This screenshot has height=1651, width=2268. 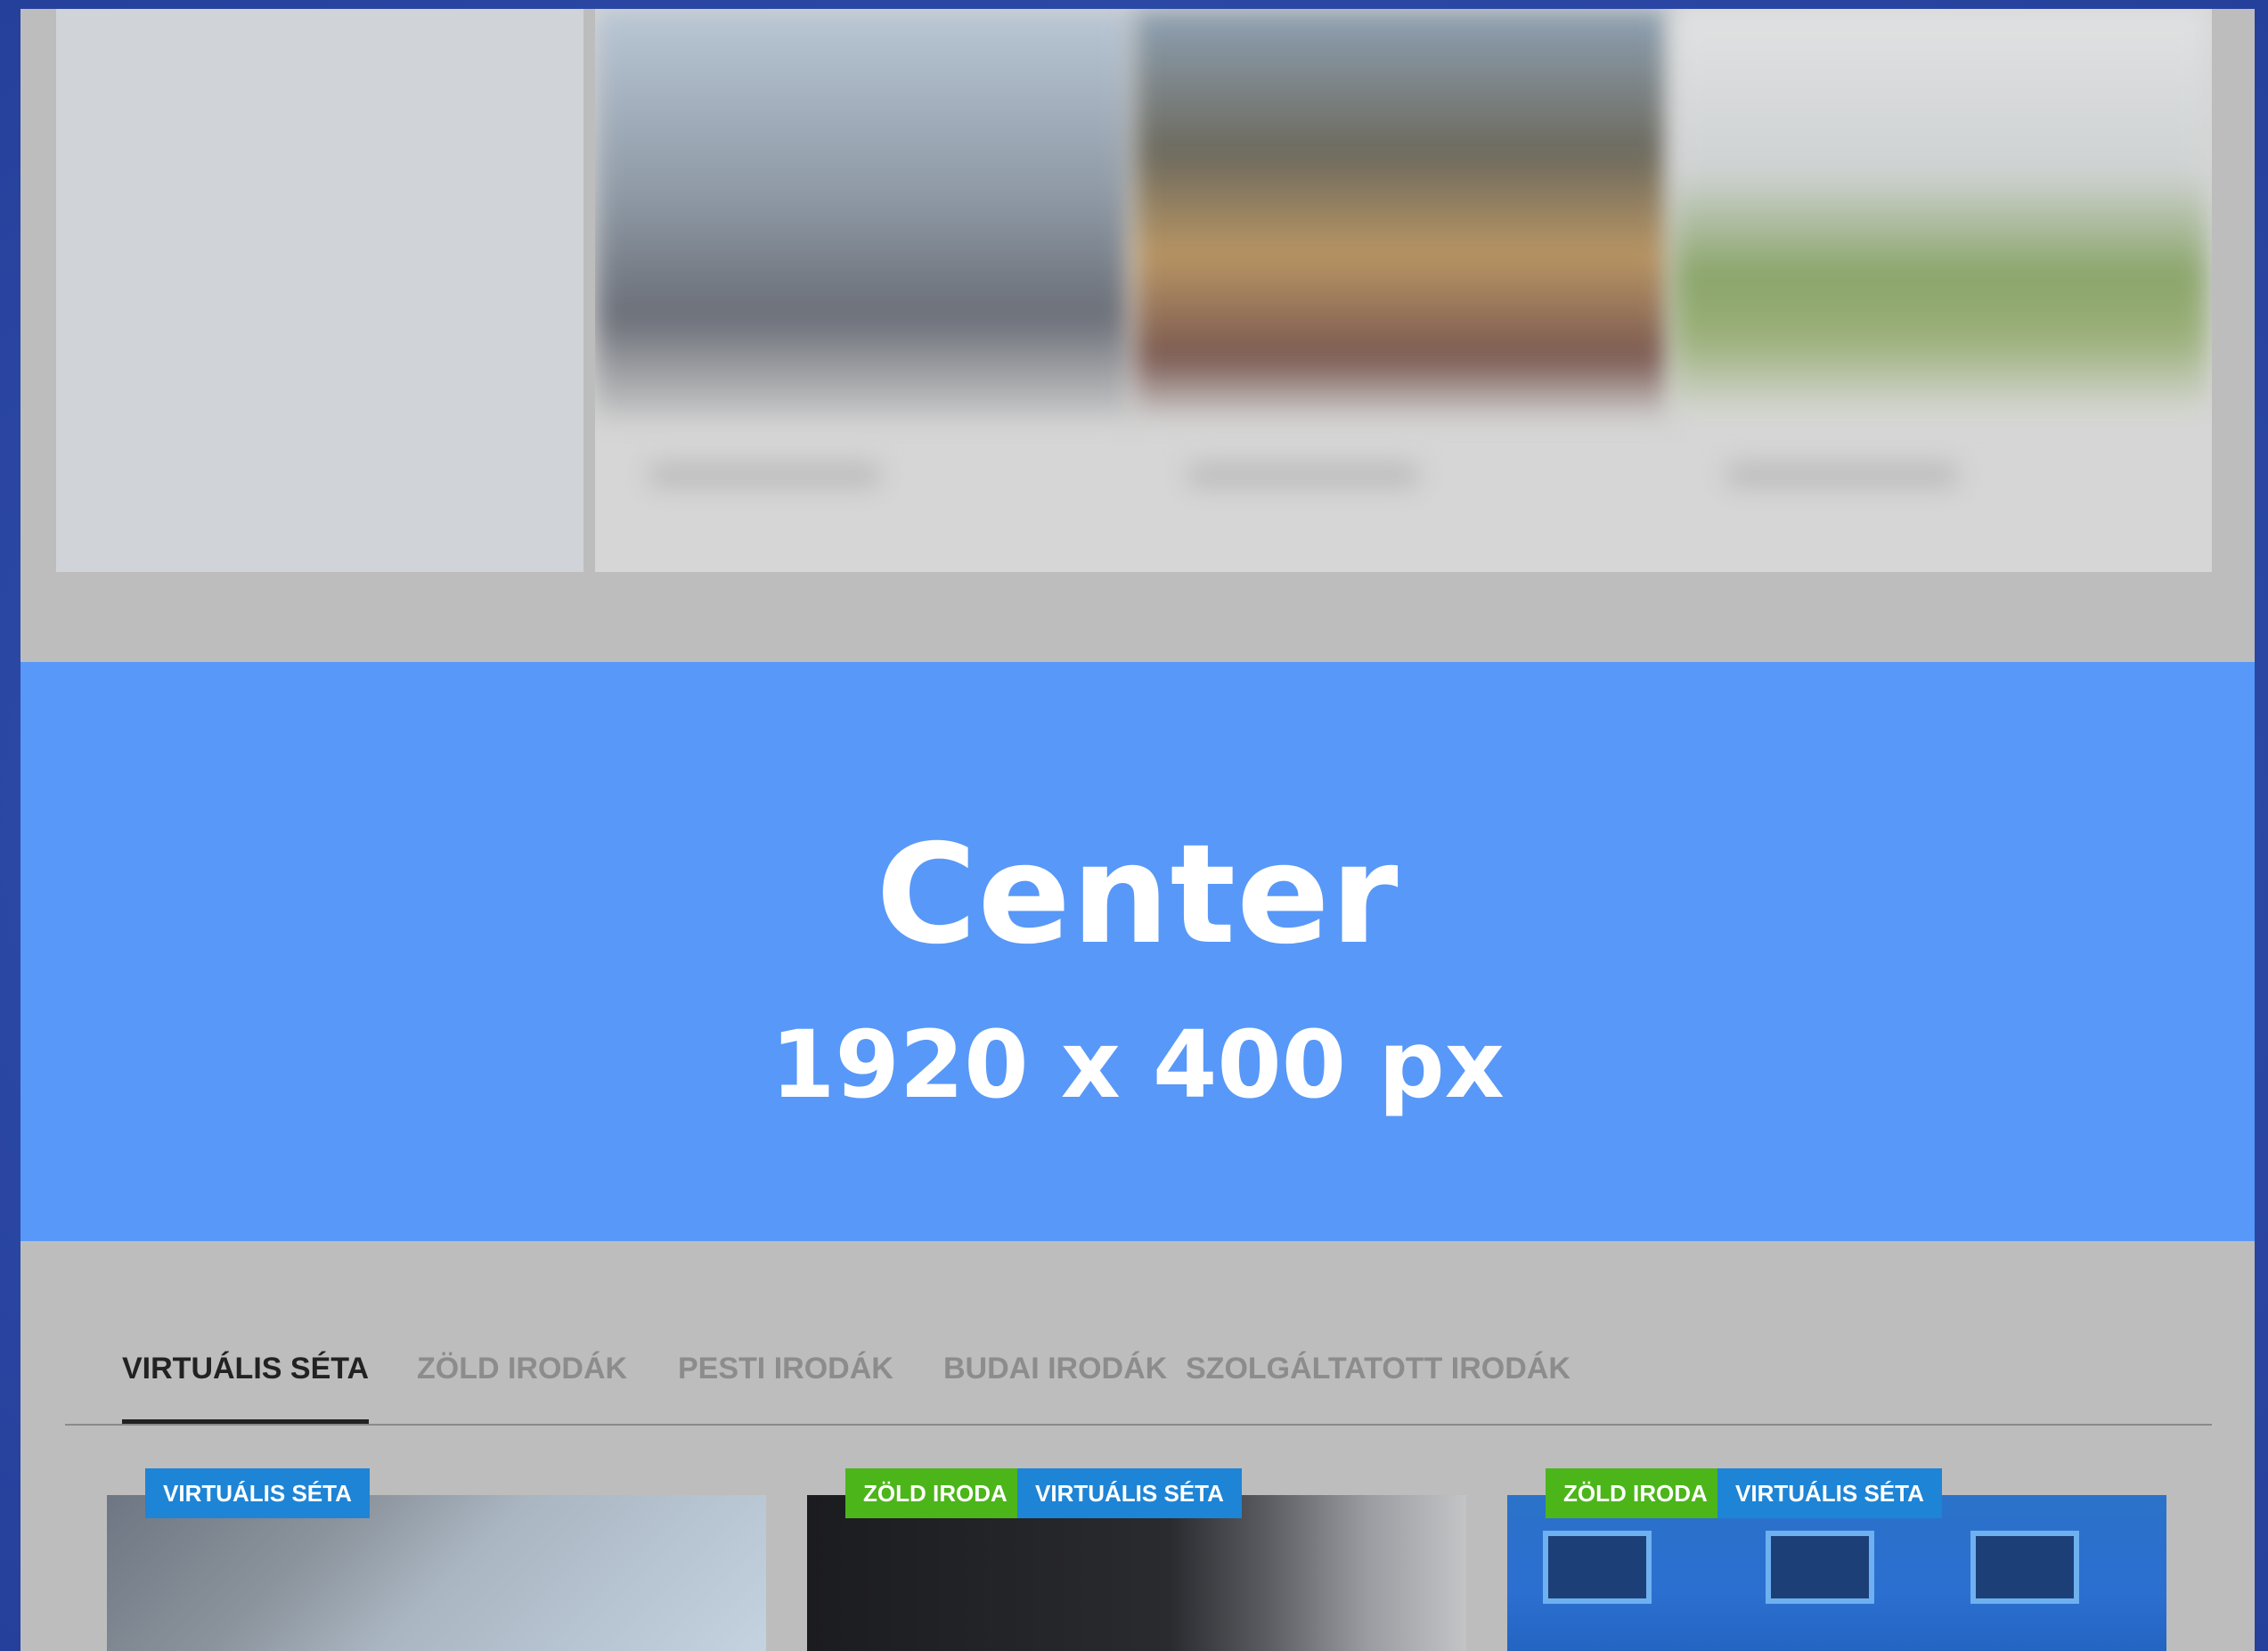 I want to click on tab-pesti-irodak: PESTI IRODÁK, so click(x=785, y=1379).